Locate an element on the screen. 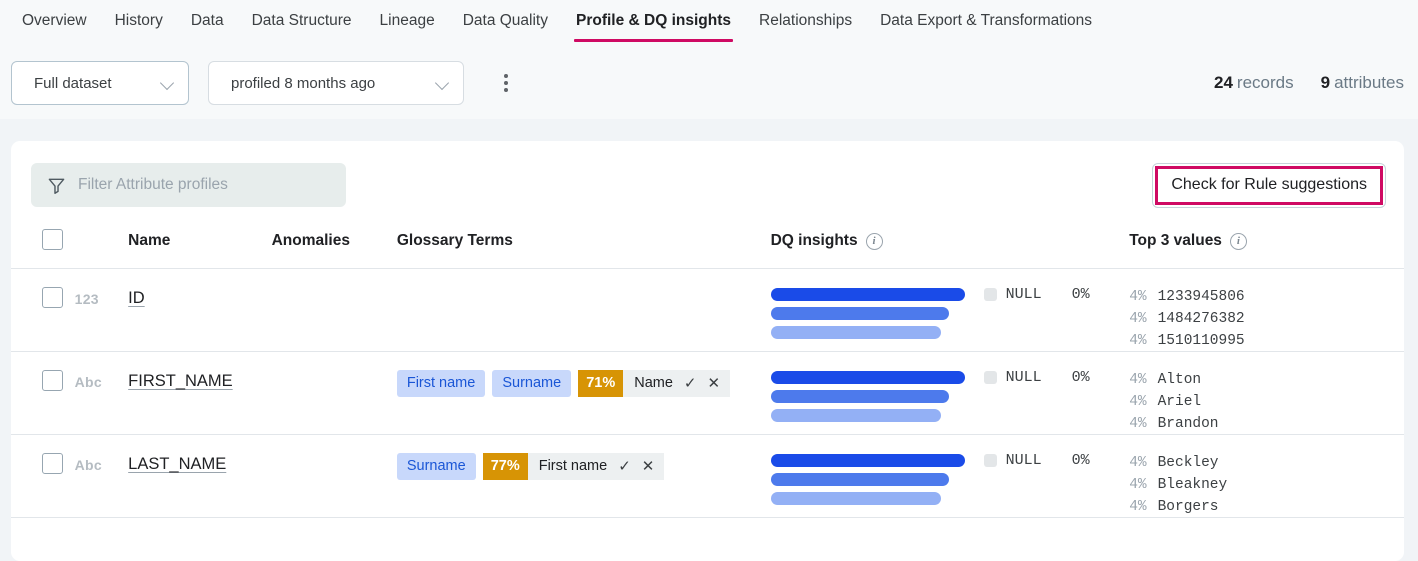 This screenshot has width=1418, height=561. top-values-header-label: Top 3 values is located at coordinates (1175, 240).